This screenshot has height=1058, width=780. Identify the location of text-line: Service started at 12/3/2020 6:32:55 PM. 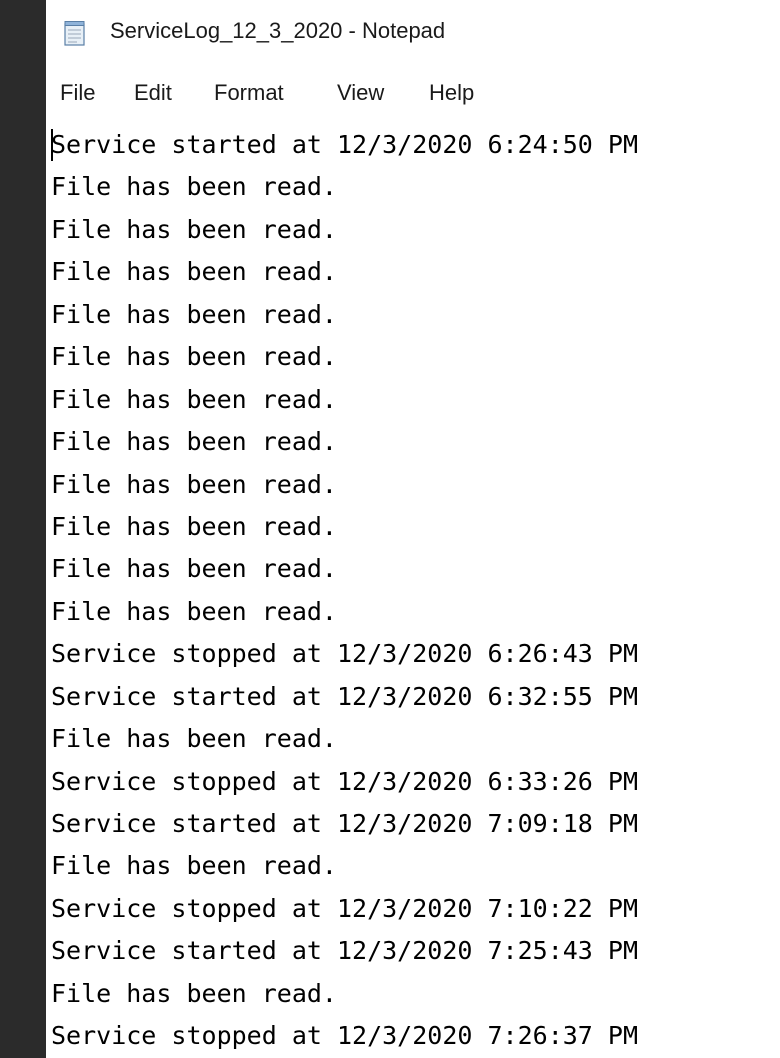
(344, 696).